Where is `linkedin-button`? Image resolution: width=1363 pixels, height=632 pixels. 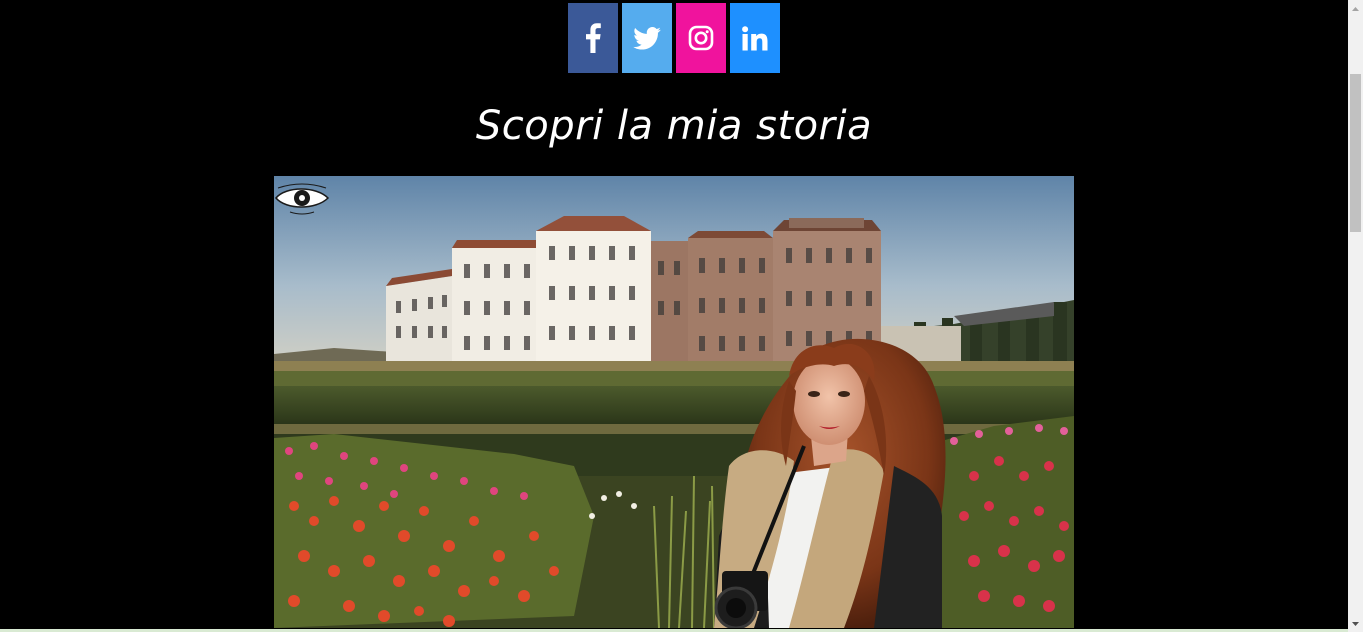 linkedin-button is located at coordinates (755, 38).